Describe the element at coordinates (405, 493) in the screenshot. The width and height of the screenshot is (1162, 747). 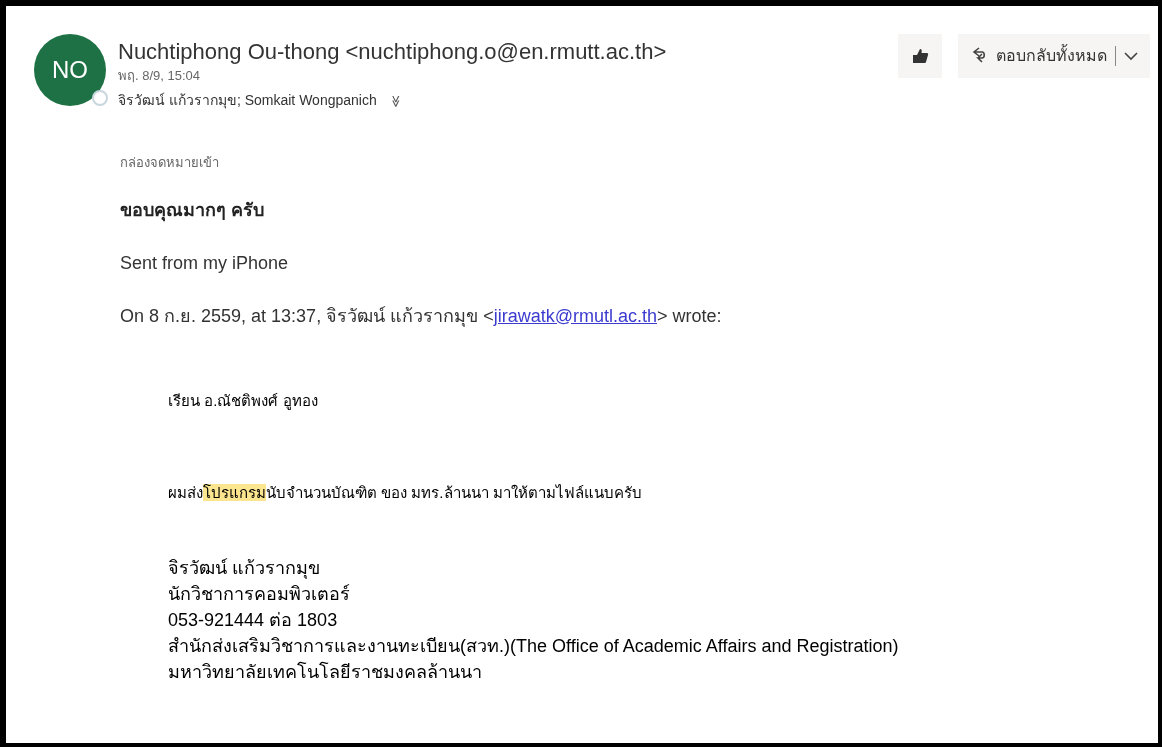
I see `message-sentence: ผมส่งโปรแกรมนับจำนวนบัณฑิต ของ มทร.ล้านนา มาให้ตามไฟล์แนบครับ` at that location.